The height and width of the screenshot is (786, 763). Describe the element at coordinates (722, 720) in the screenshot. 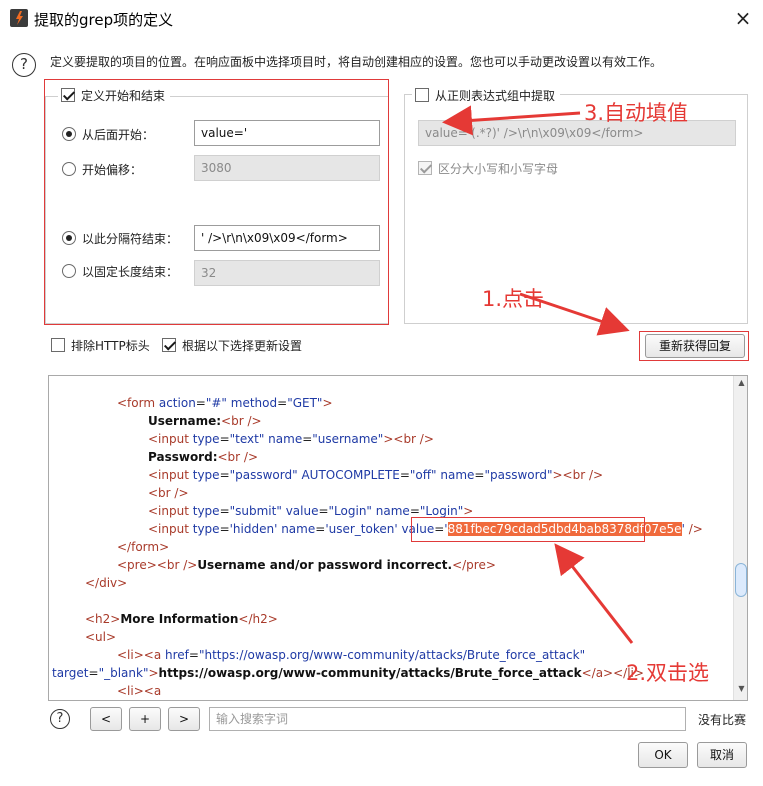

I see `match-status: 没有比赛` at that location.